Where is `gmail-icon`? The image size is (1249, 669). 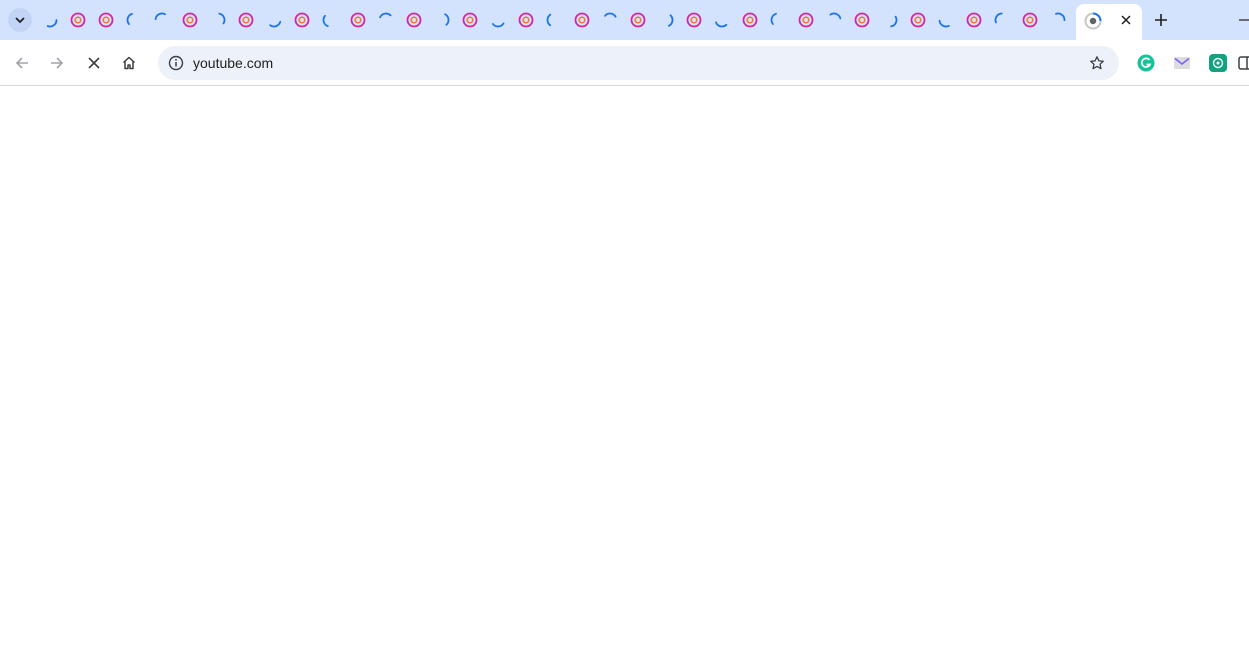 gmail-icon is located at coordinates (1182, 63).